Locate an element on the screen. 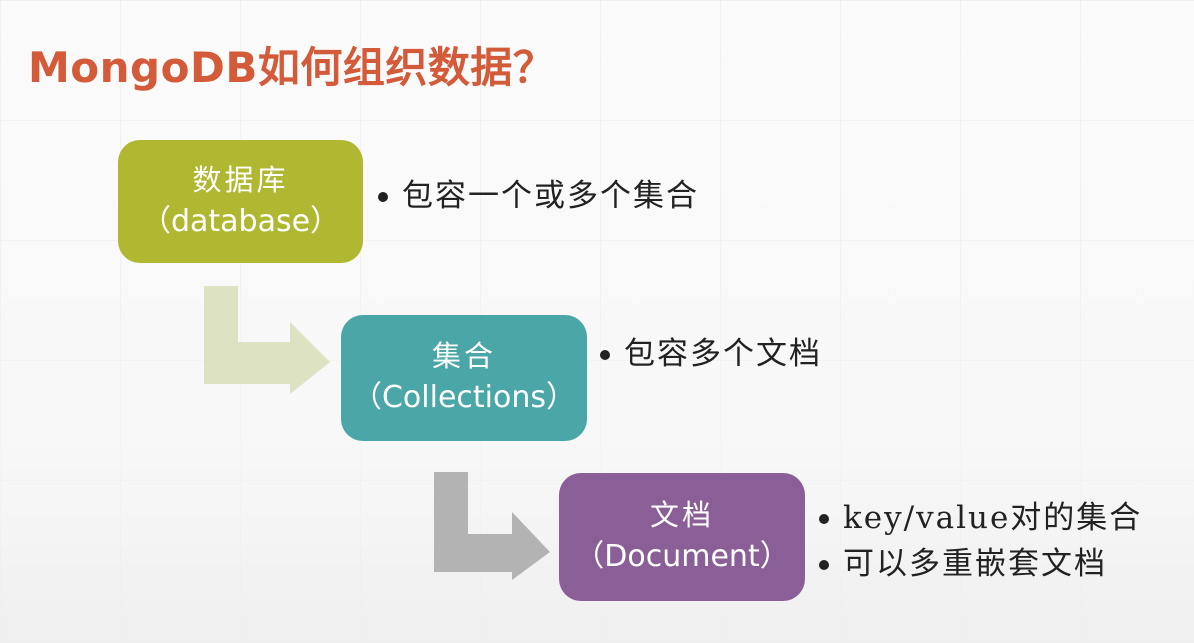 The width and height of the screenshot is (1194, 643). bullet-item: key/value对的集合 is located at coordinates (979, 518).